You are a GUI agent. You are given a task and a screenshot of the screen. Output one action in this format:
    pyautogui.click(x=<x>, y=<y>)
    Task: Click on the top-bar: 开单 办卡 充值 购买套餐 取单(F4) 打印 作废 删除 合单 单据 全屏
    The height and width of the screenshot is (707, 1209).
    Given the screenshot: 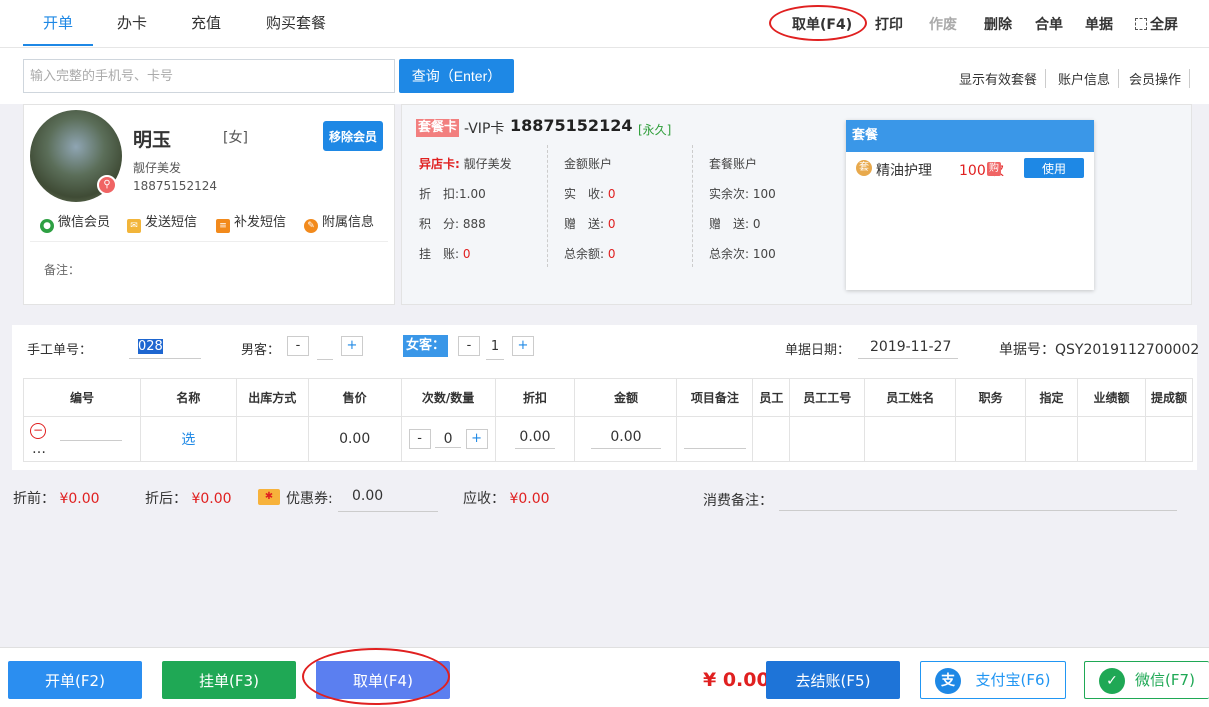 What is the action you would take?
    pyautogui.click(x=604, y=24)
    